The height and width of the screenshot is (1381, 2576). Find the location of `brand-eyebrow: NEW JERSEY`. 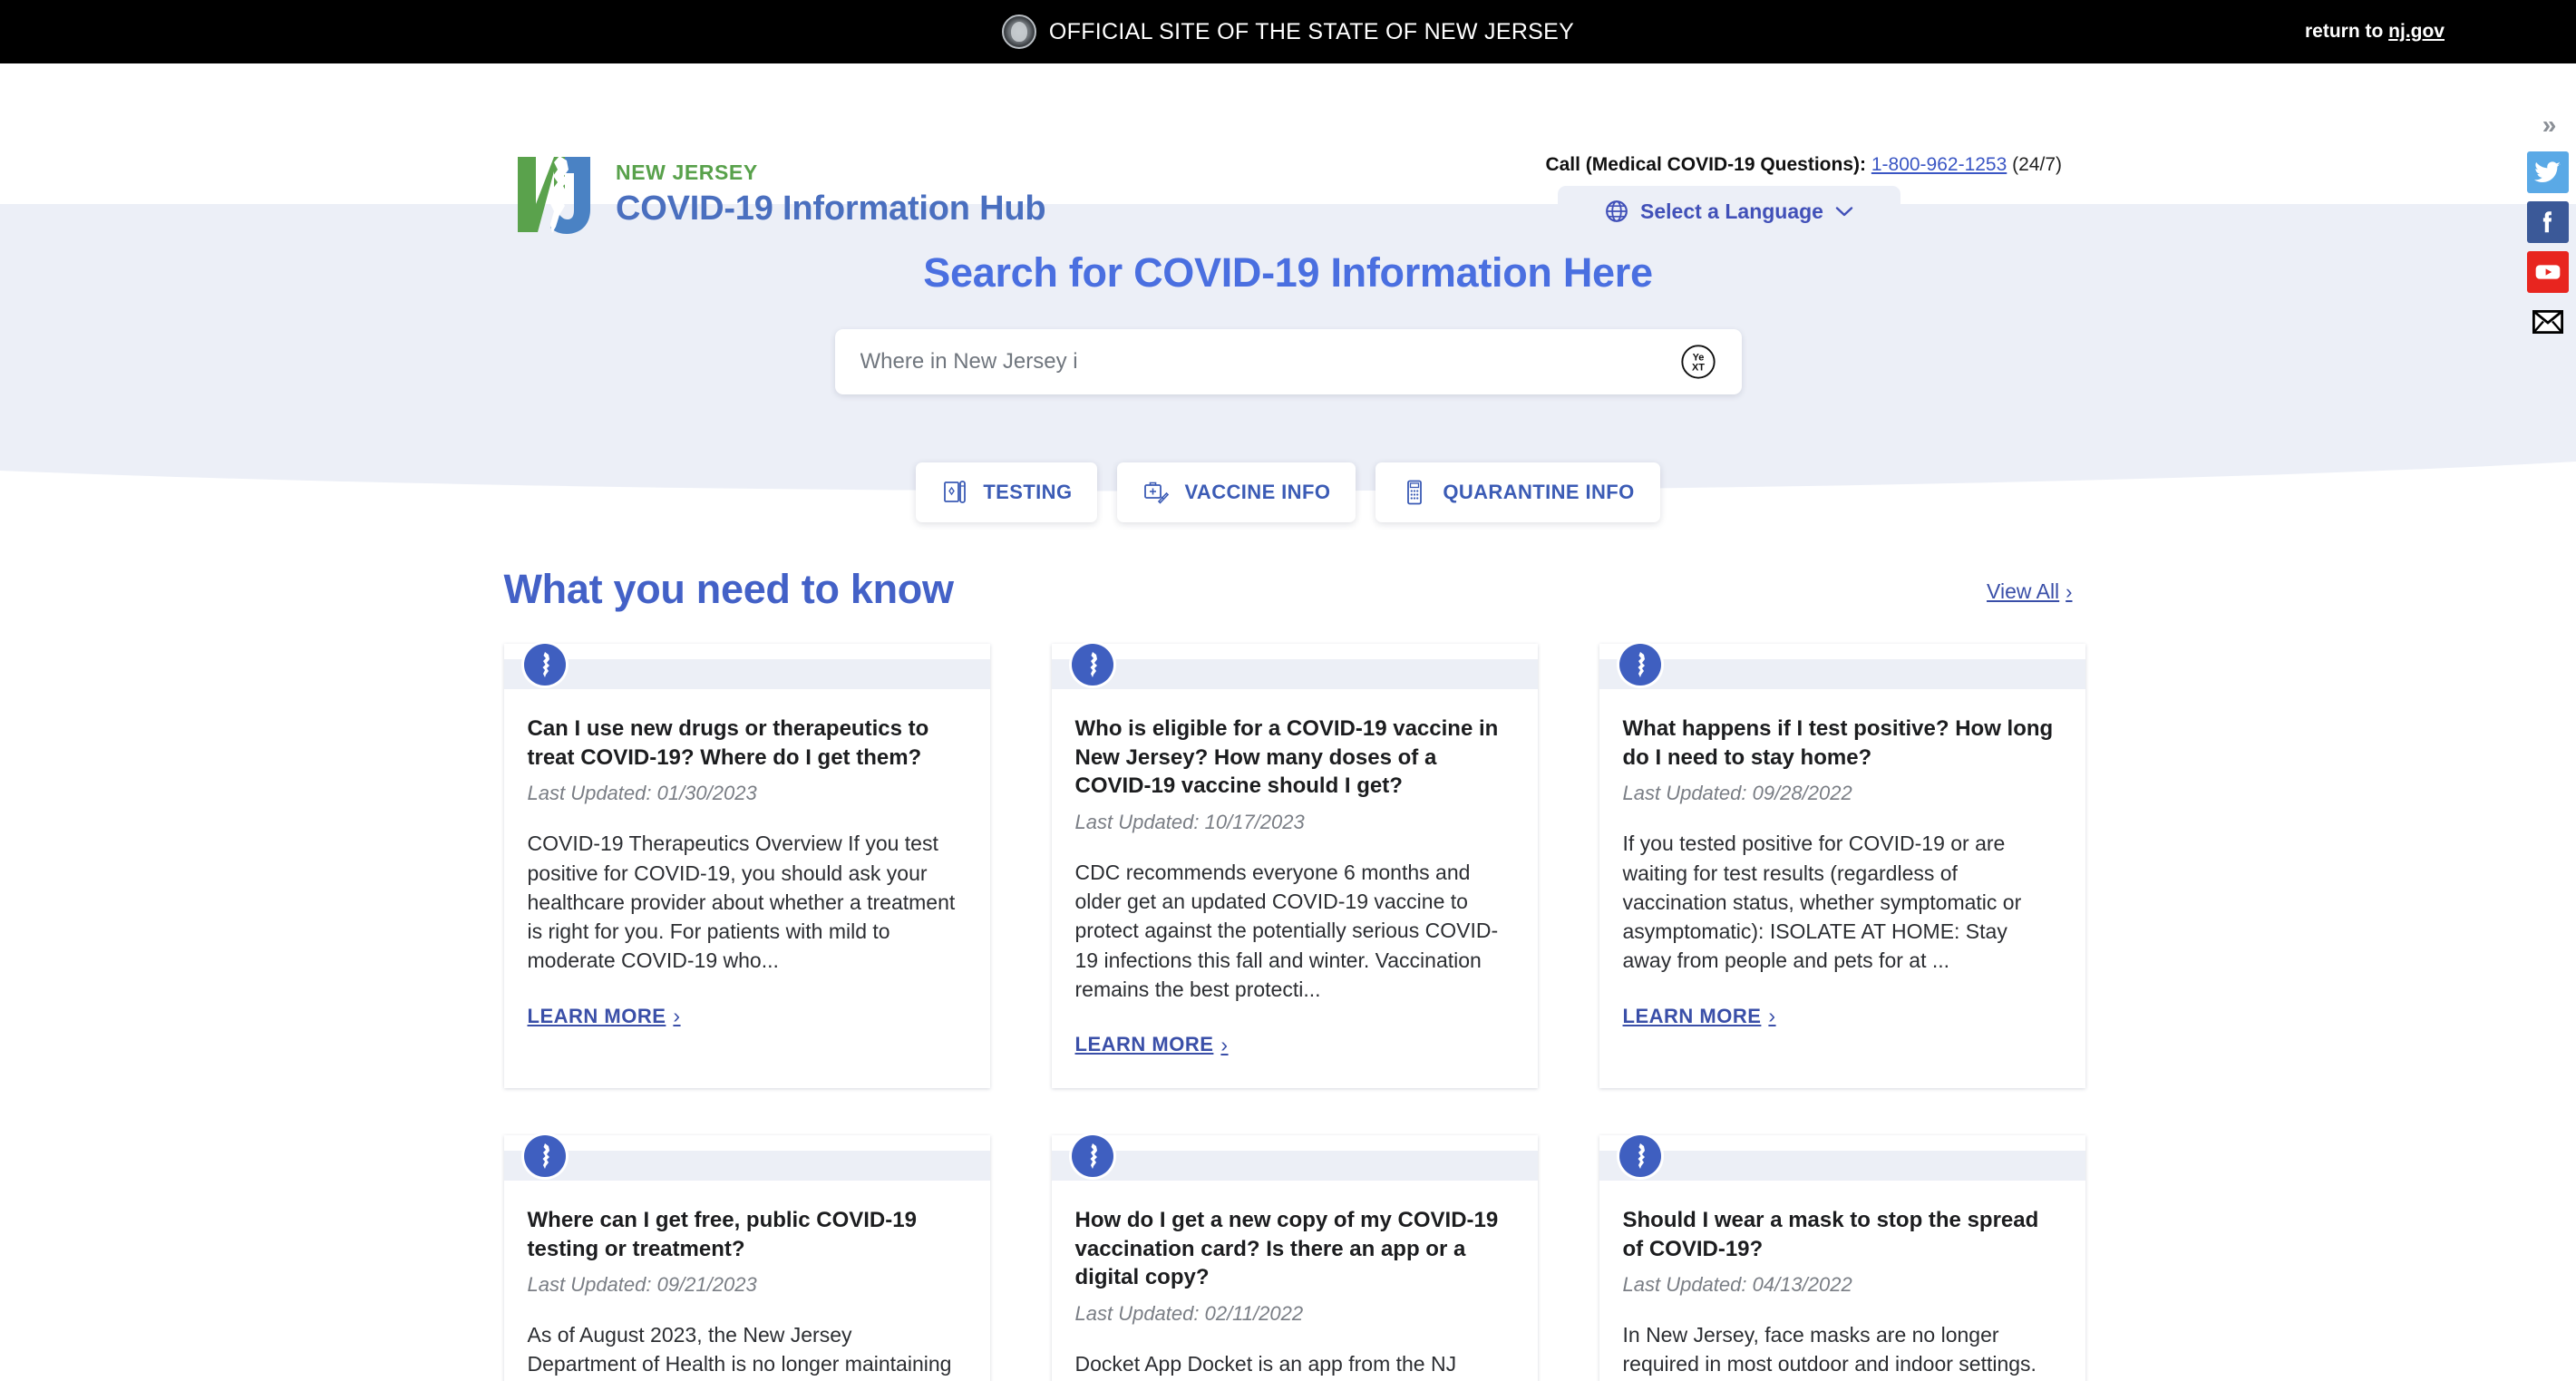

brand-eyebrow: NEW JERSEY is located at coordinates (687, 172).